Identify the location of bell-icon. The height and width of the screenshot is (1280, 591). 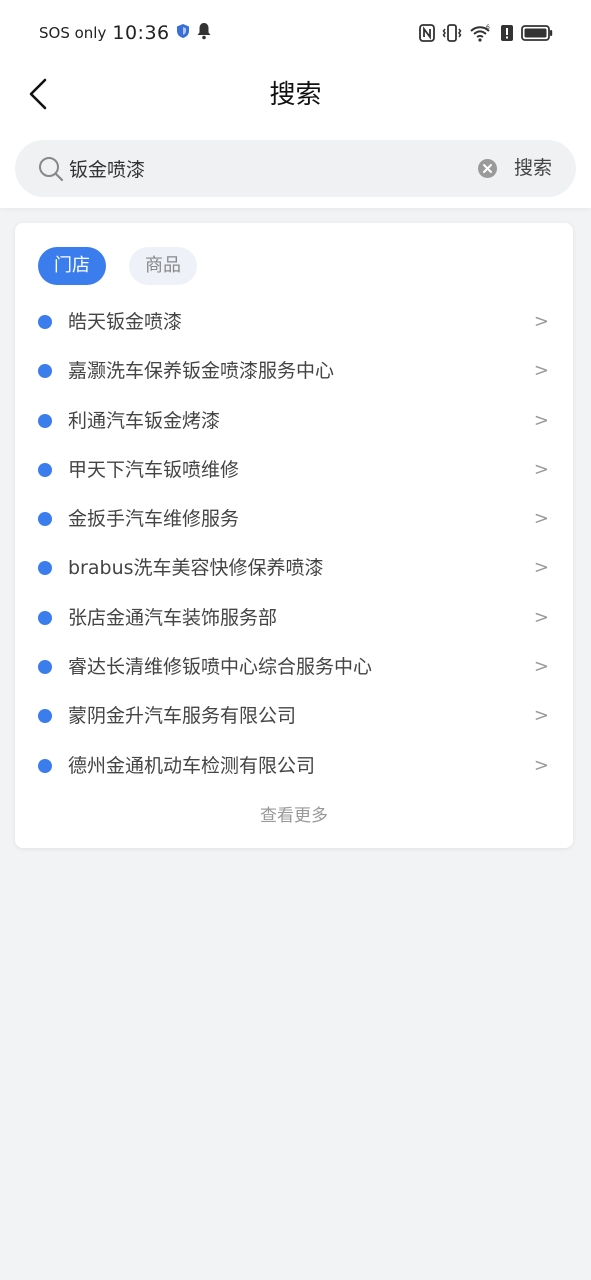
(204, 33).